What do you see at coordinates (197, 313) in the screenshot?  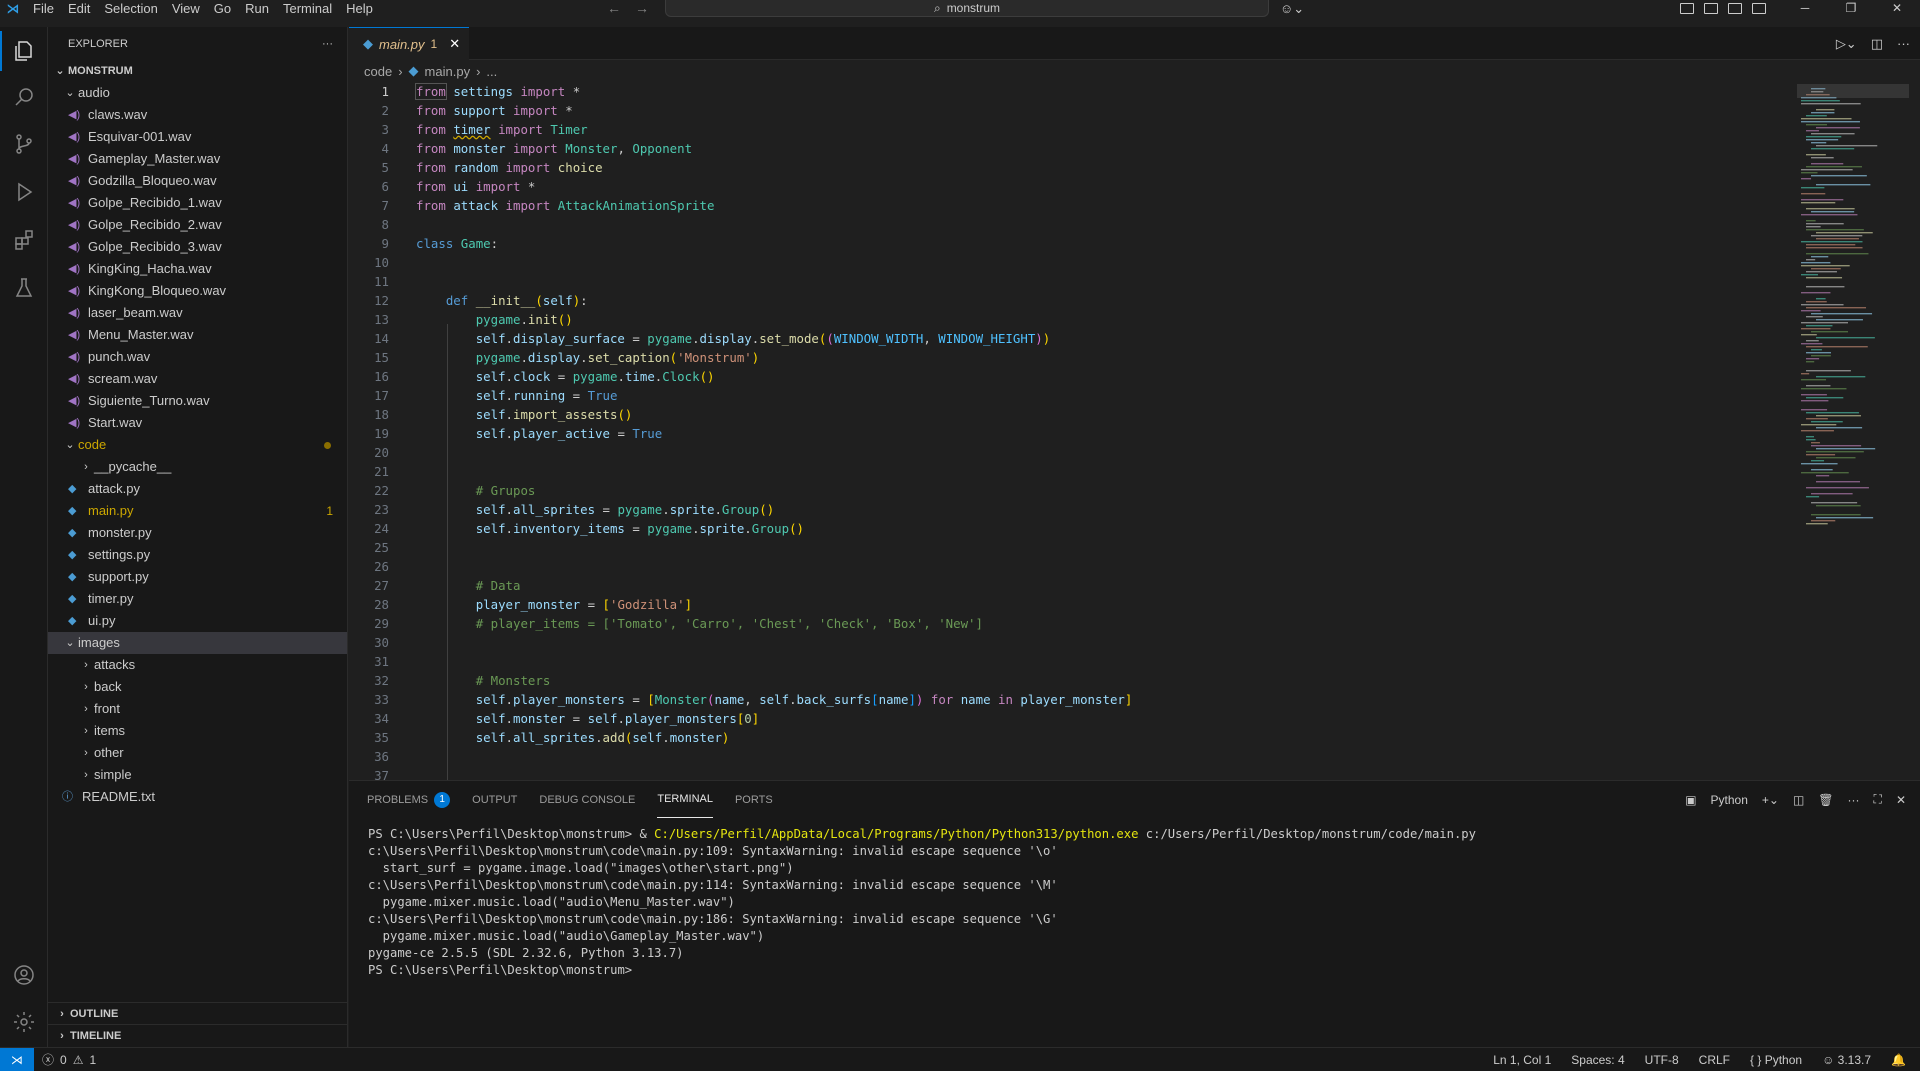 I see `file-audio: ◀) laser_beam.wav` at bounding box center [197, 313].